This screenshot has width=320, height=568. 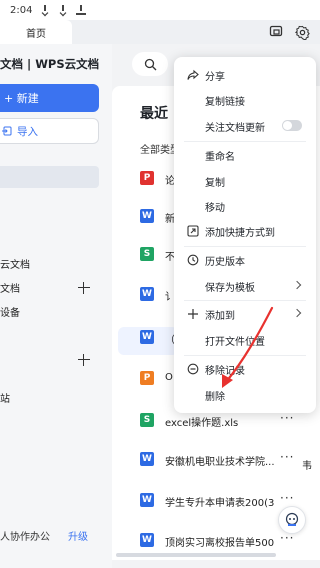 I want to click on tab-bar: 首页, so click(x=160, y=32).